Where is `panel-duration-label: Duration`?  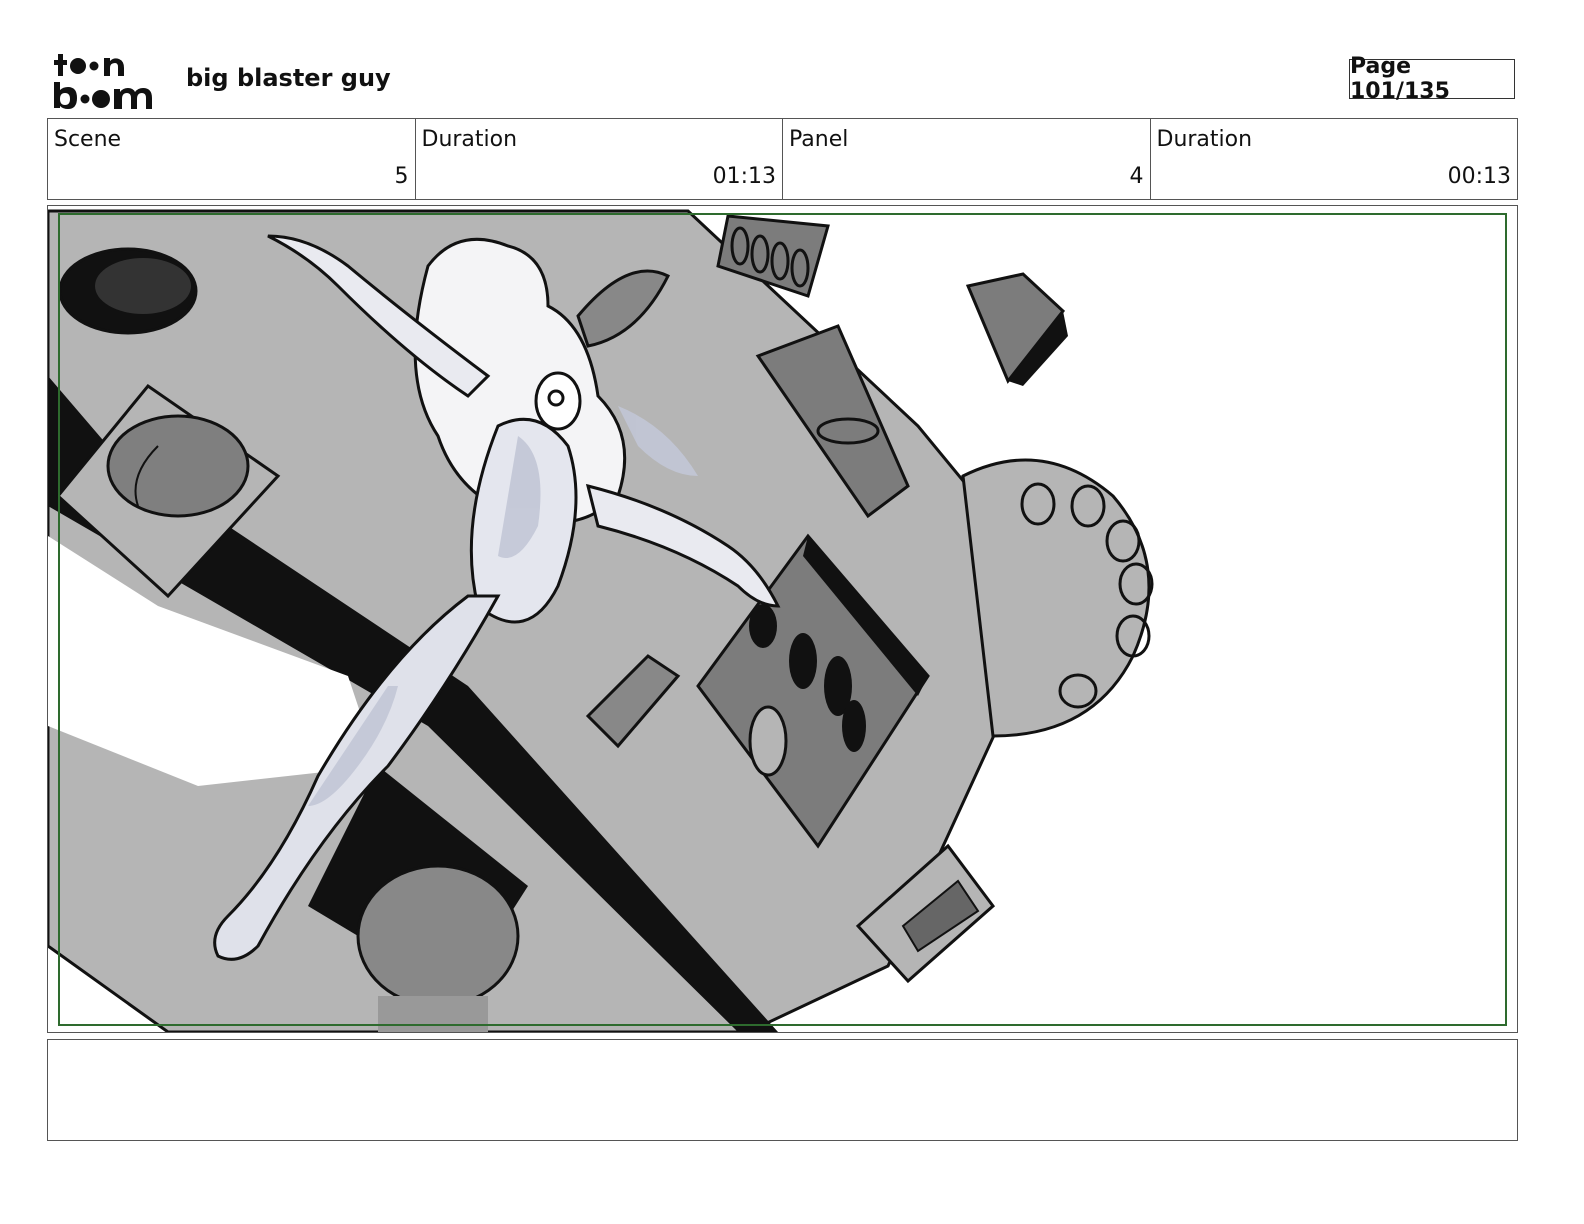 panel-duration-label: Duration is located at coordinates (1204, 139).